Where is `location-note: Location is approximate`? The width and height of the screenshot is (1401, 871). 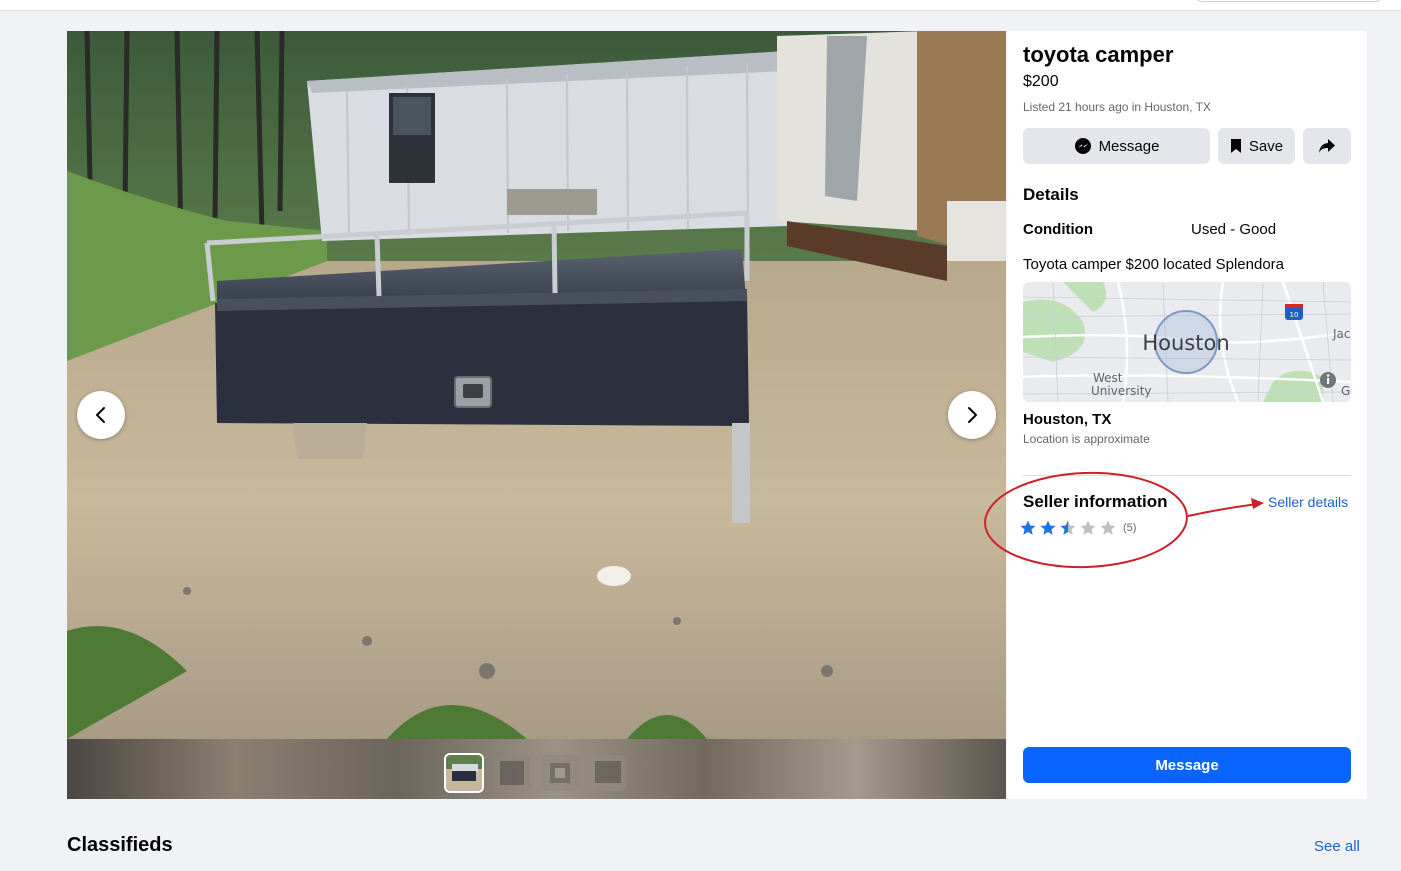 location-note: Location is approximate is located at coordinates (1086, 439).